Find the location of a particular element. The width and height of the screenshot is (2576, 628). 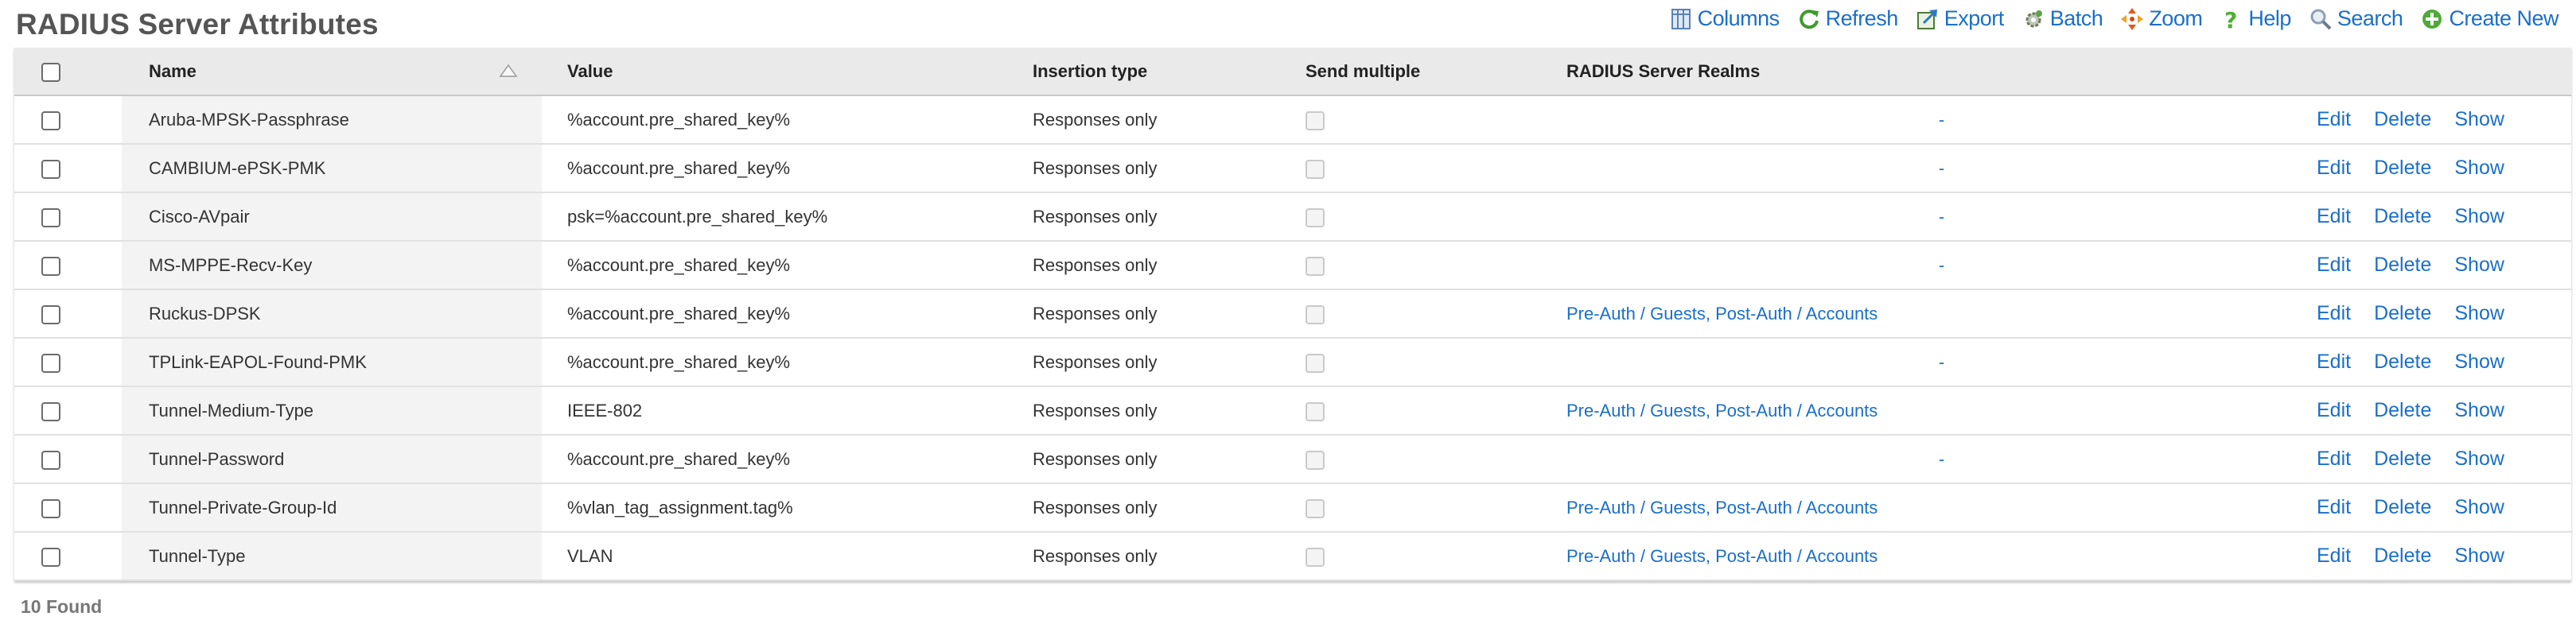

column-header-send-multiple: Send multiple is located at coordinates (1436, 72).